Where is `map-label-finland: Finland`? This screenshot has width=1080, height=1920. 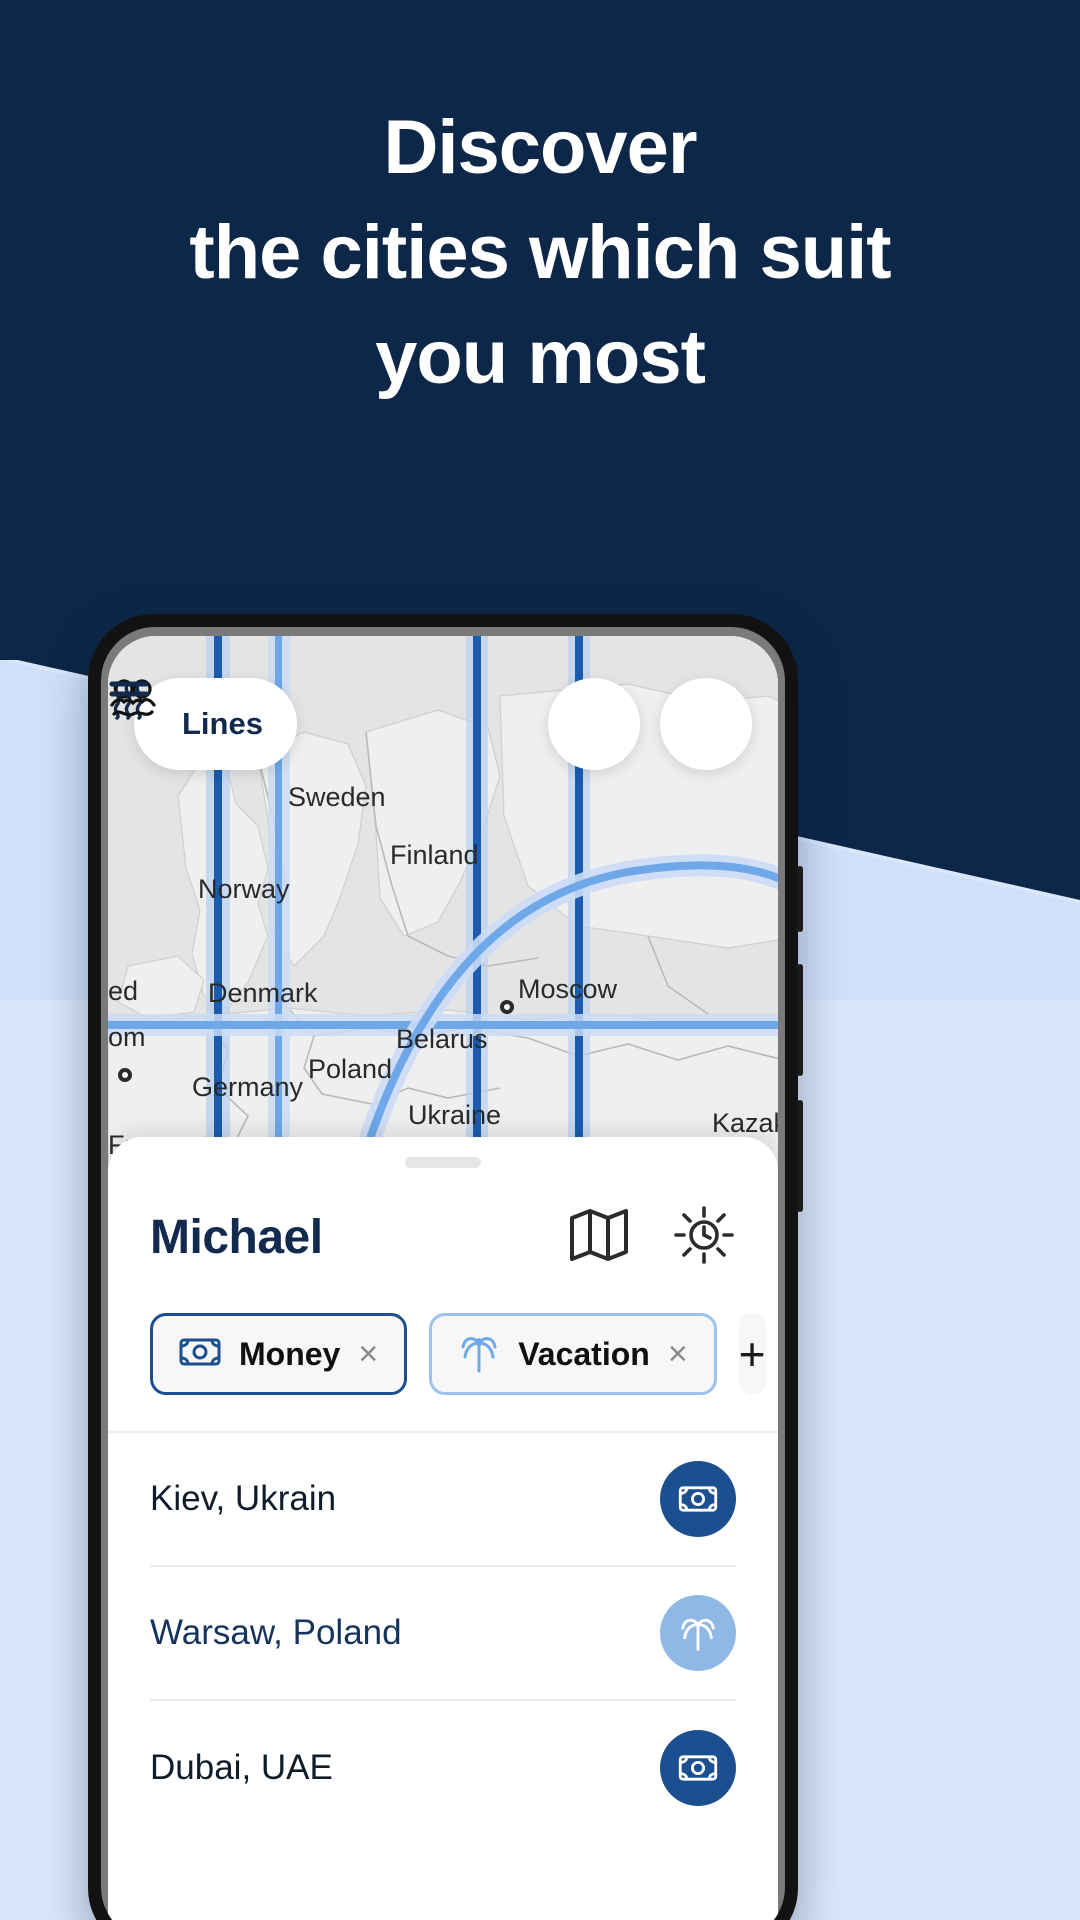 map-label-finland: Finland is located at coordinates (434, 855).